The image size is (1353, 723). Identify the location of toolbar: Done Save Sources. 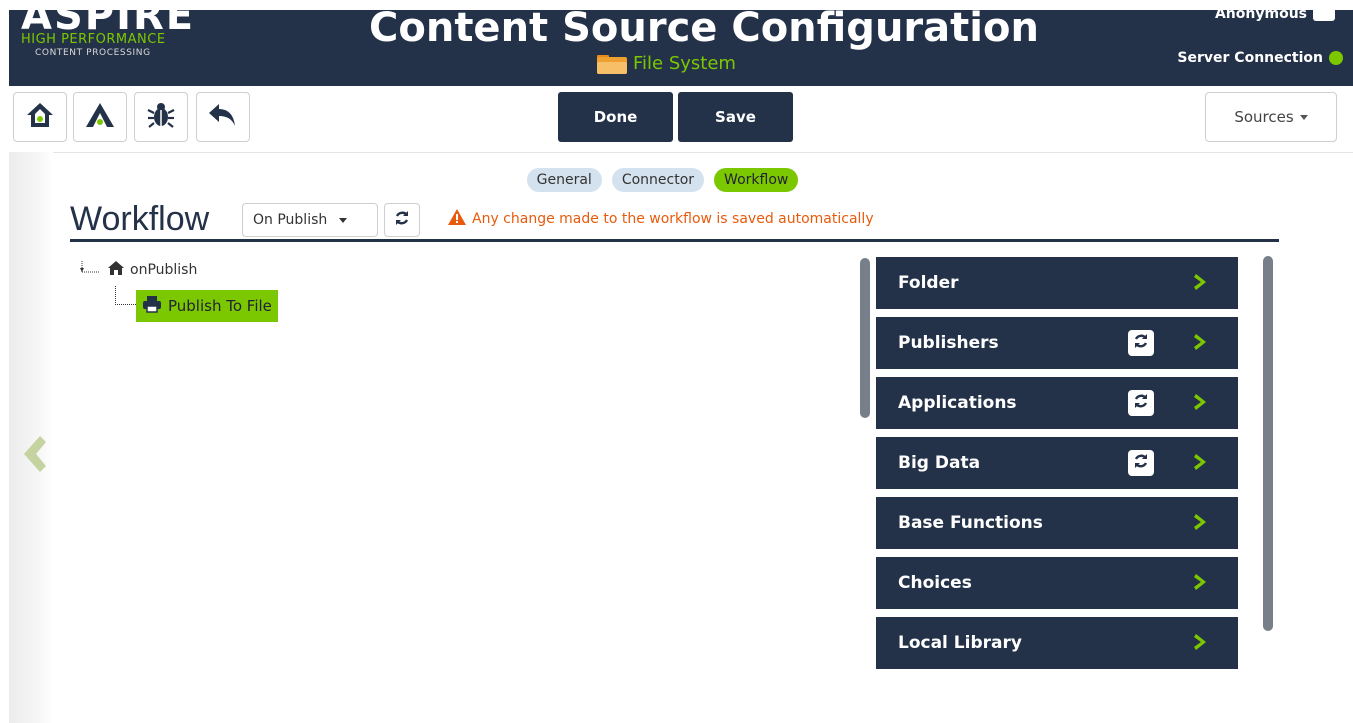
(681, 119).